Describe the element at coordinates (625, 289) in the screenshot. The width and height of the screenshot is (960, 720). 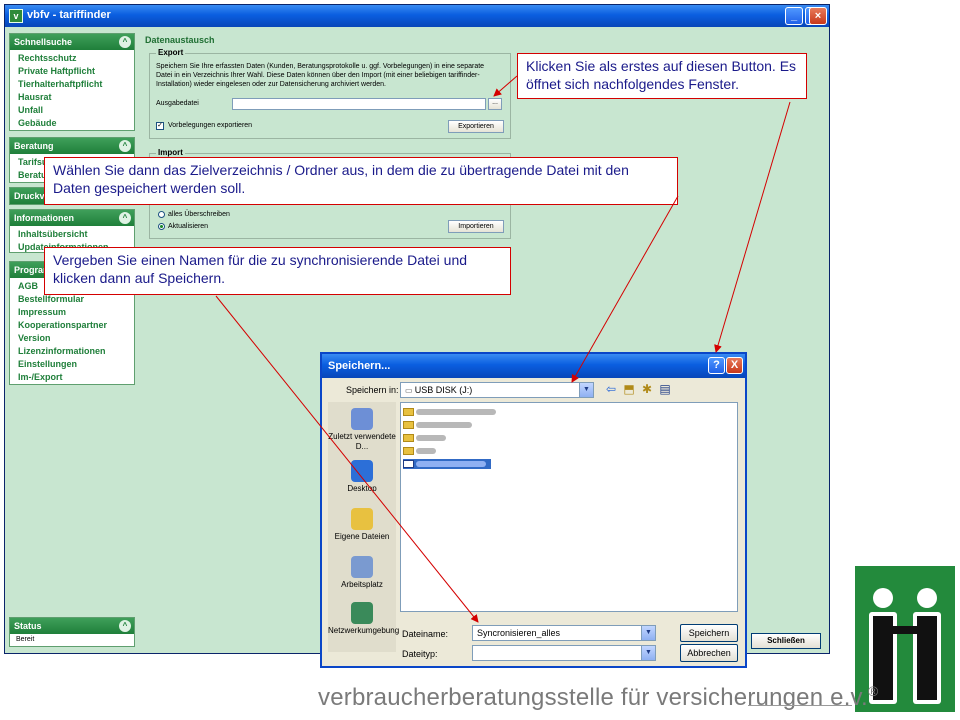
I see `arrow-to-save-in` at that location.